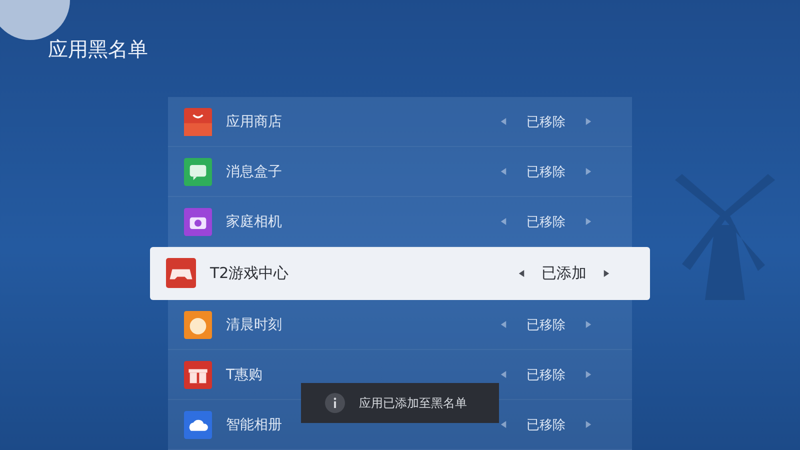 The image size is (800, 450). Describe the element at coordinates (254, 325) in the screenshot. I see `app-name: 清晨时刻` at that location.